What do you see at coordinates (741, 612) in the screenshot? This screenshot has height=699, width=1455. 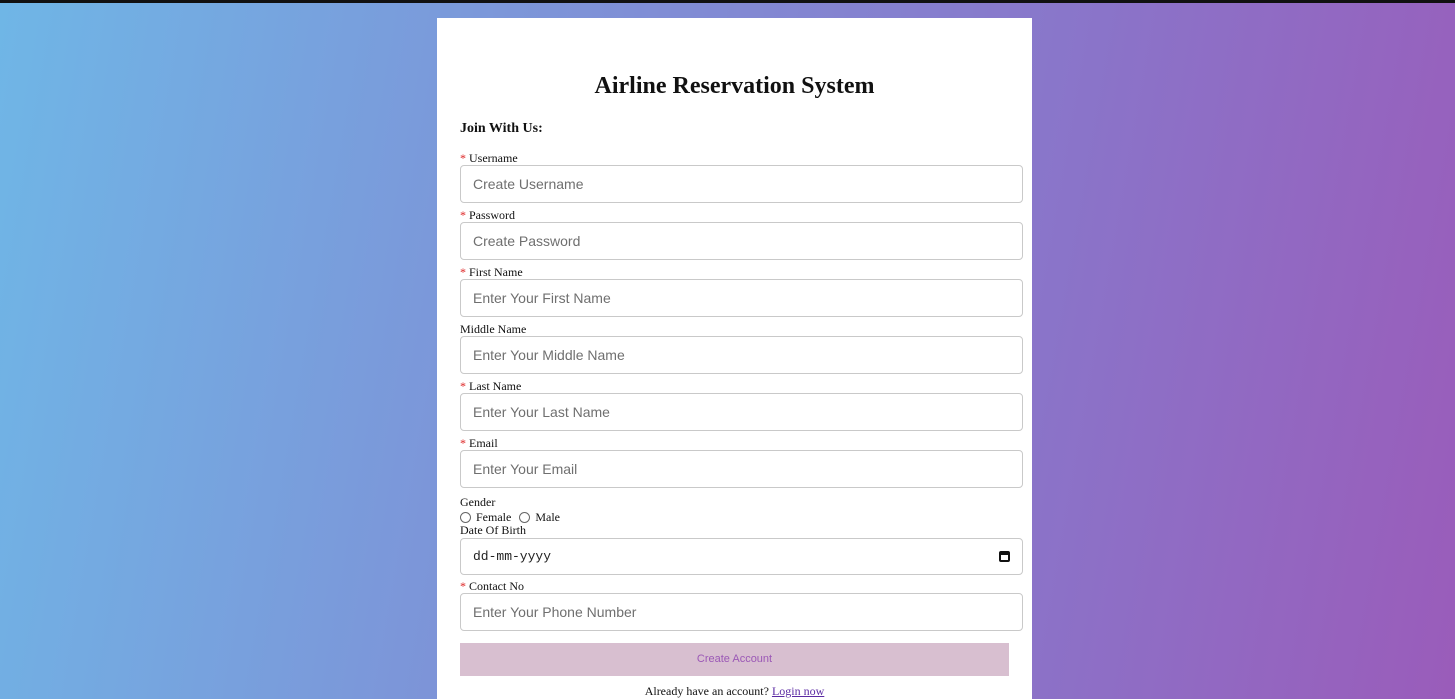 I see `contact-input` at bounding box center [741, 612].